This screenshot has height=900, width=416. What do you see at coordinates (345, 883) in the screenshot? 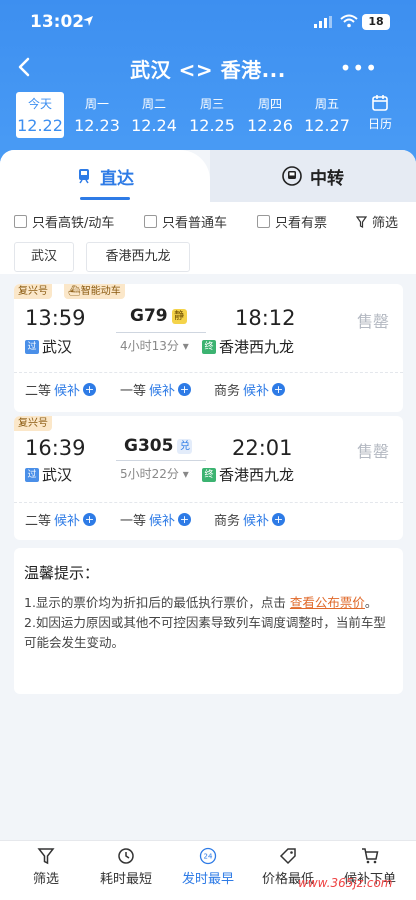
I see `watermark: www.365jz.com` at bounding box center [345, 883].